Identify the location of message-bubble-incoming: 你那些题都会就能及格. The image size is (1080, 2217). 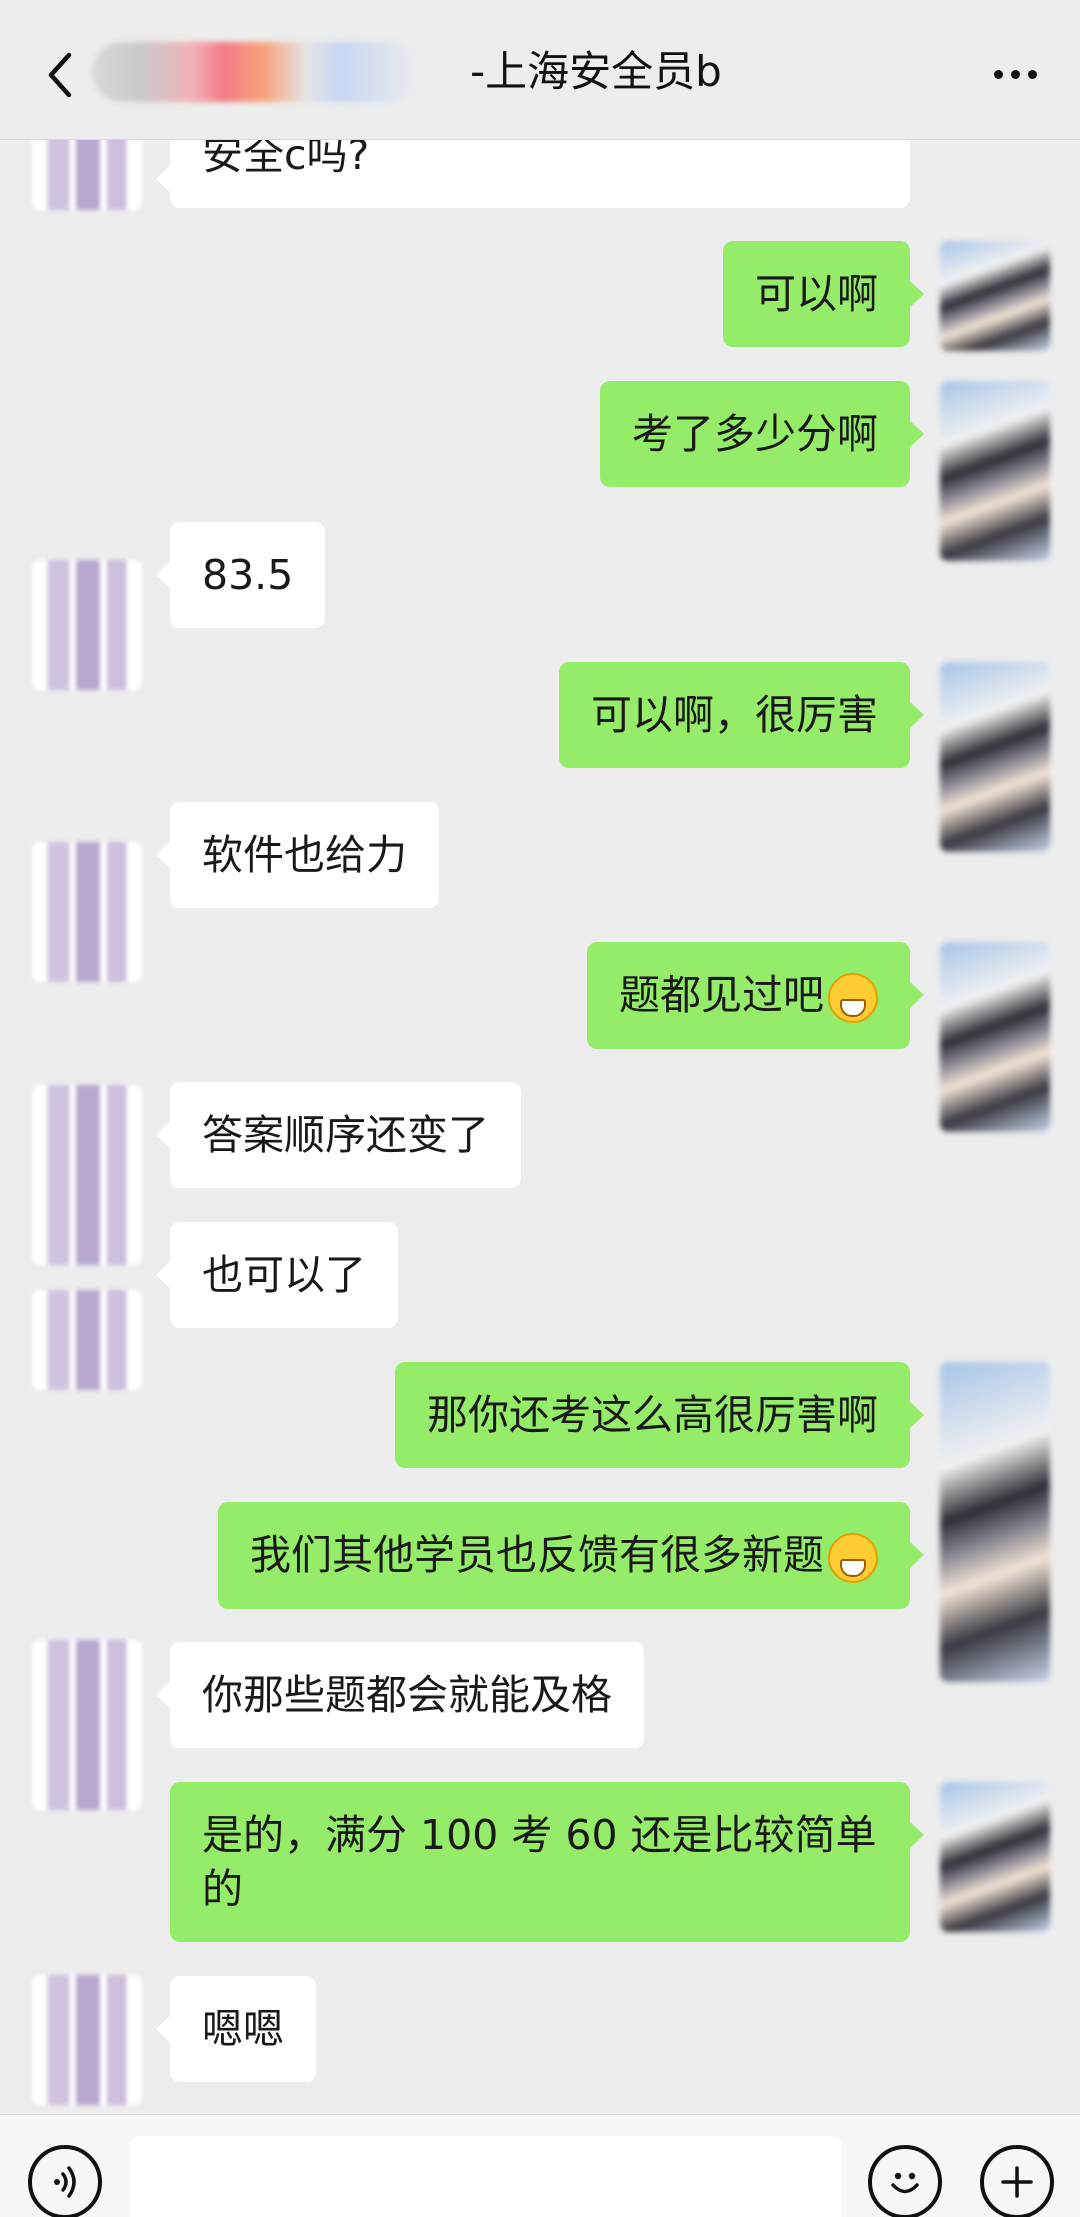
(400, 1695).